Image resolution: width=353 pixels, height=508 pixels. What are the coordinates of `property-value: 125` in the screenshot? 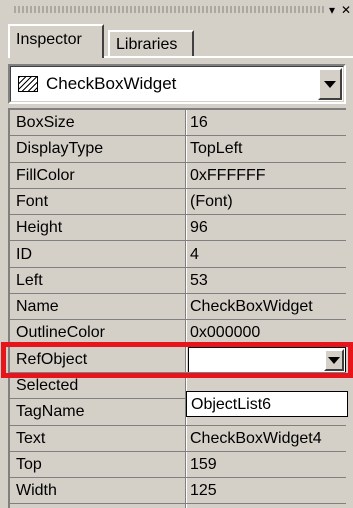 It's located at (268, 491).